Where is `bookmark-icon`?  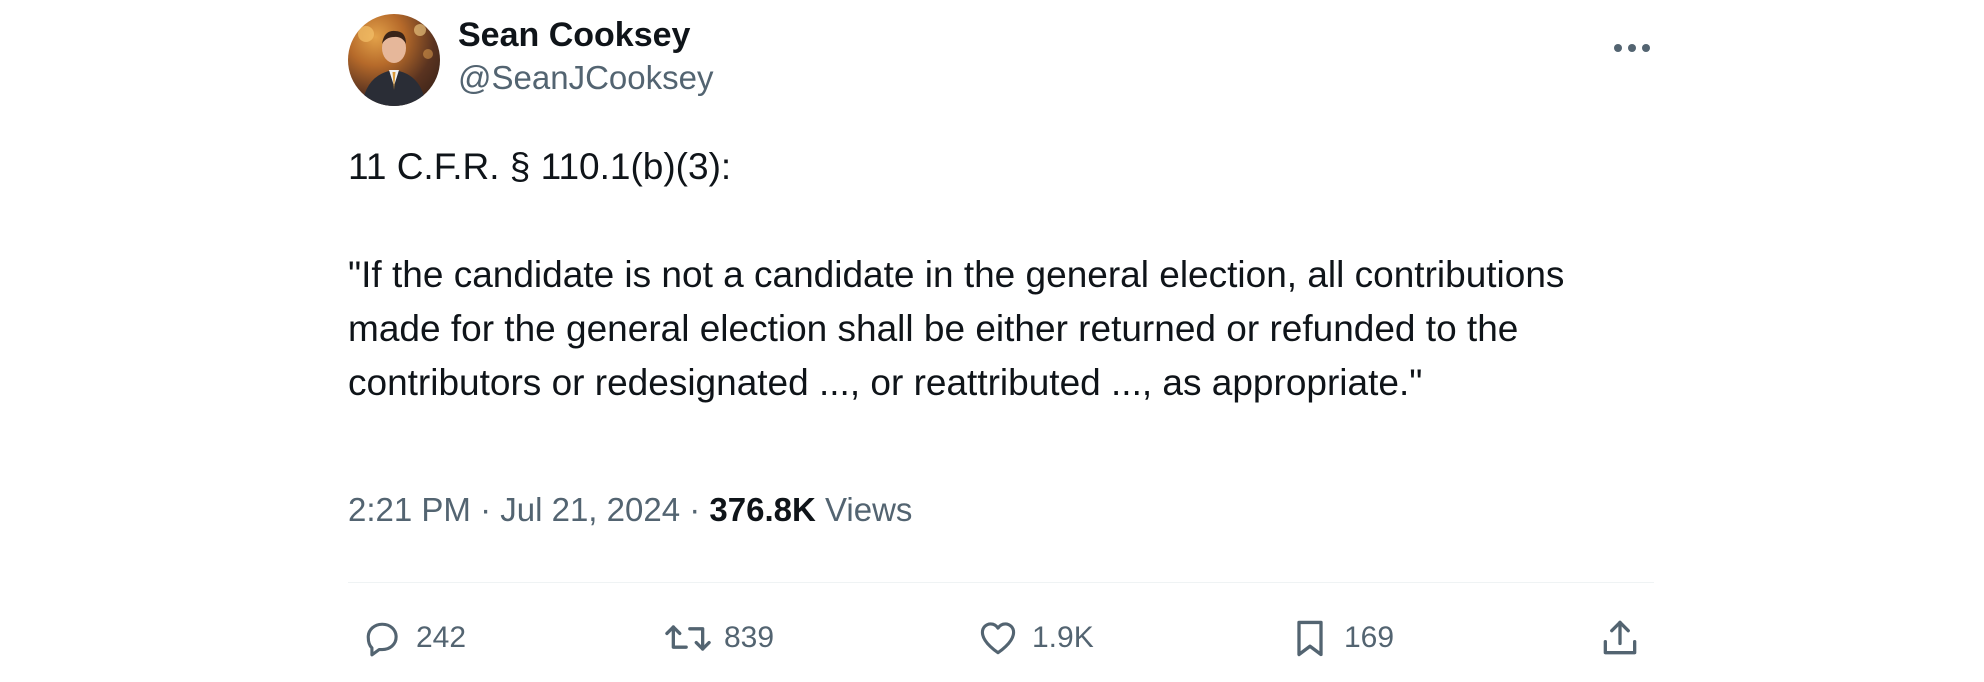
bookmark-icon is located at coordinates (1310, 638).